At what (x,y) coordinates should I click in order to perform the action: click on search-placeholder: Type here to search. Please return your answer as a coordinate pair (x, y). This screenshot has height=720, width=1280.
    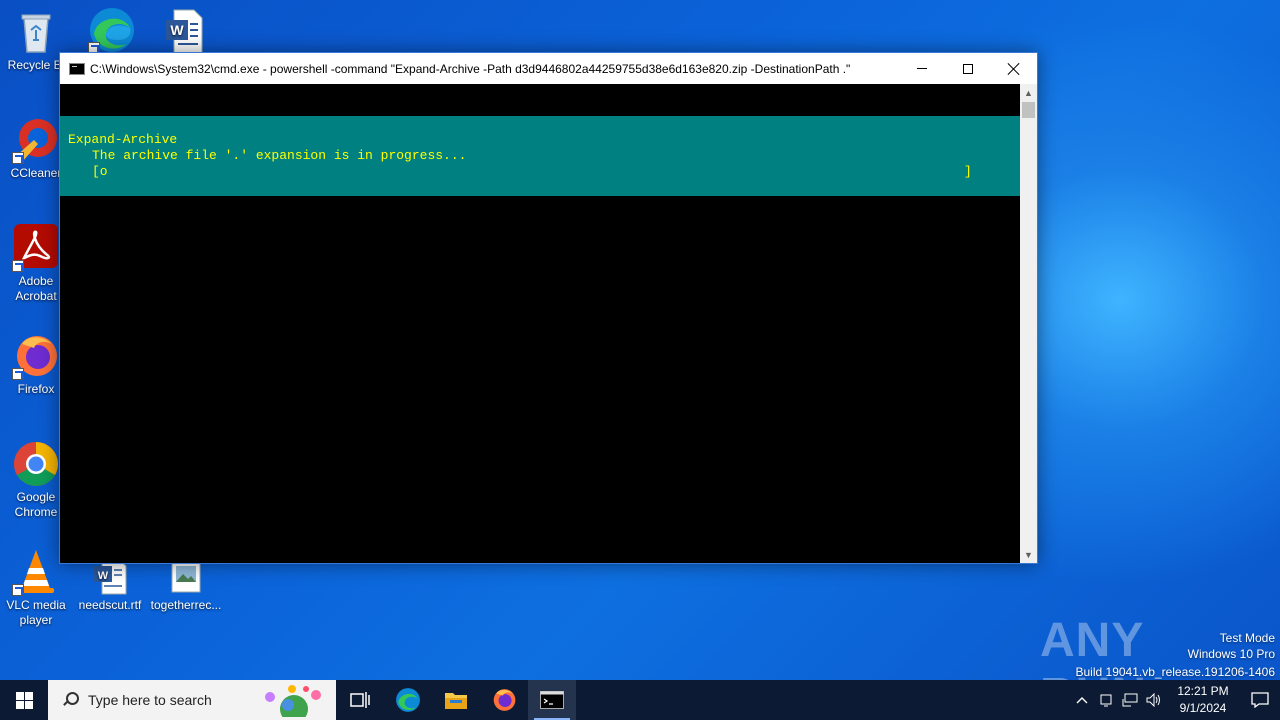
    Looking at the image, I should click on (150, 700).